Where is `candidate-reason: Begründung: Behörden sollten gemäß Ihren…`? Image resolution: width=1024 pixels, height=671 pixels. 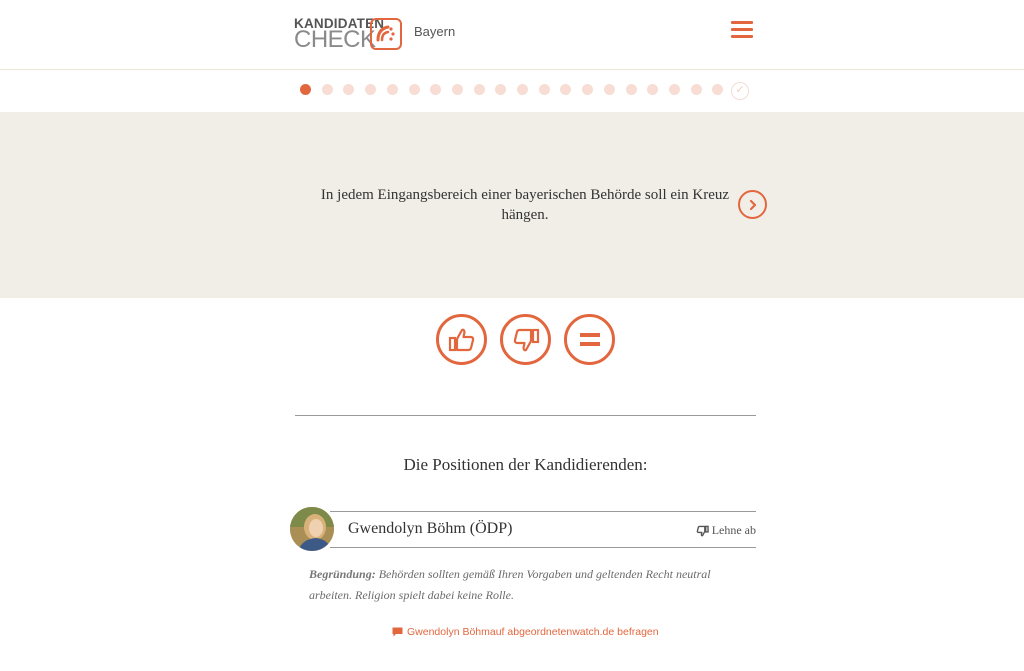
candidate-reason: Begründung: Behörden sollten gemäß Ihren… is located at coordinates (524, 585).